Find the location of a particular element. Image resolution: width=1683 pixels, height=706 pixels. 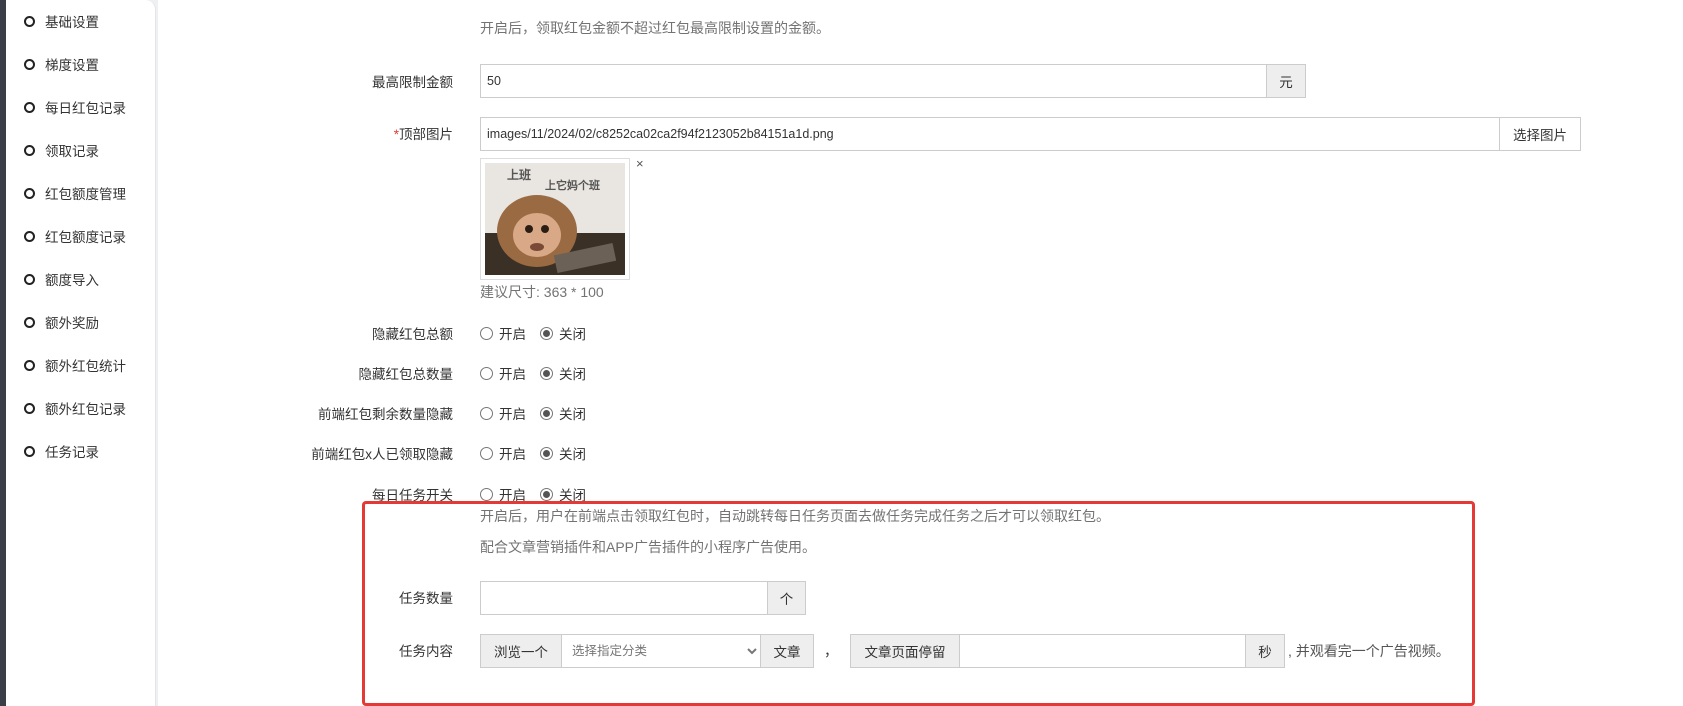

thumb-caption-right: 上它妈个班 is located at coordinates (572, 185).